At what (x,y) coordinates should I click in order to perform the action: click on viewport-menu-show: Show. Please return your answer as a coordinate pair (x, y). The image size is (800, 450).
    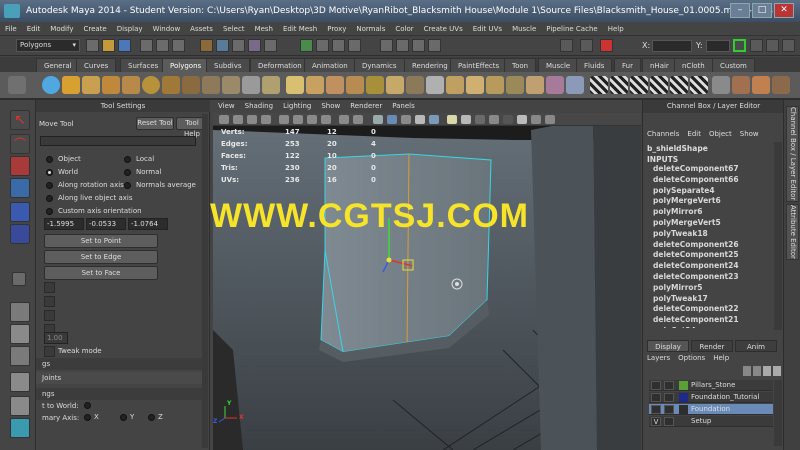
    Looking at the image, I should click on (330, 106).